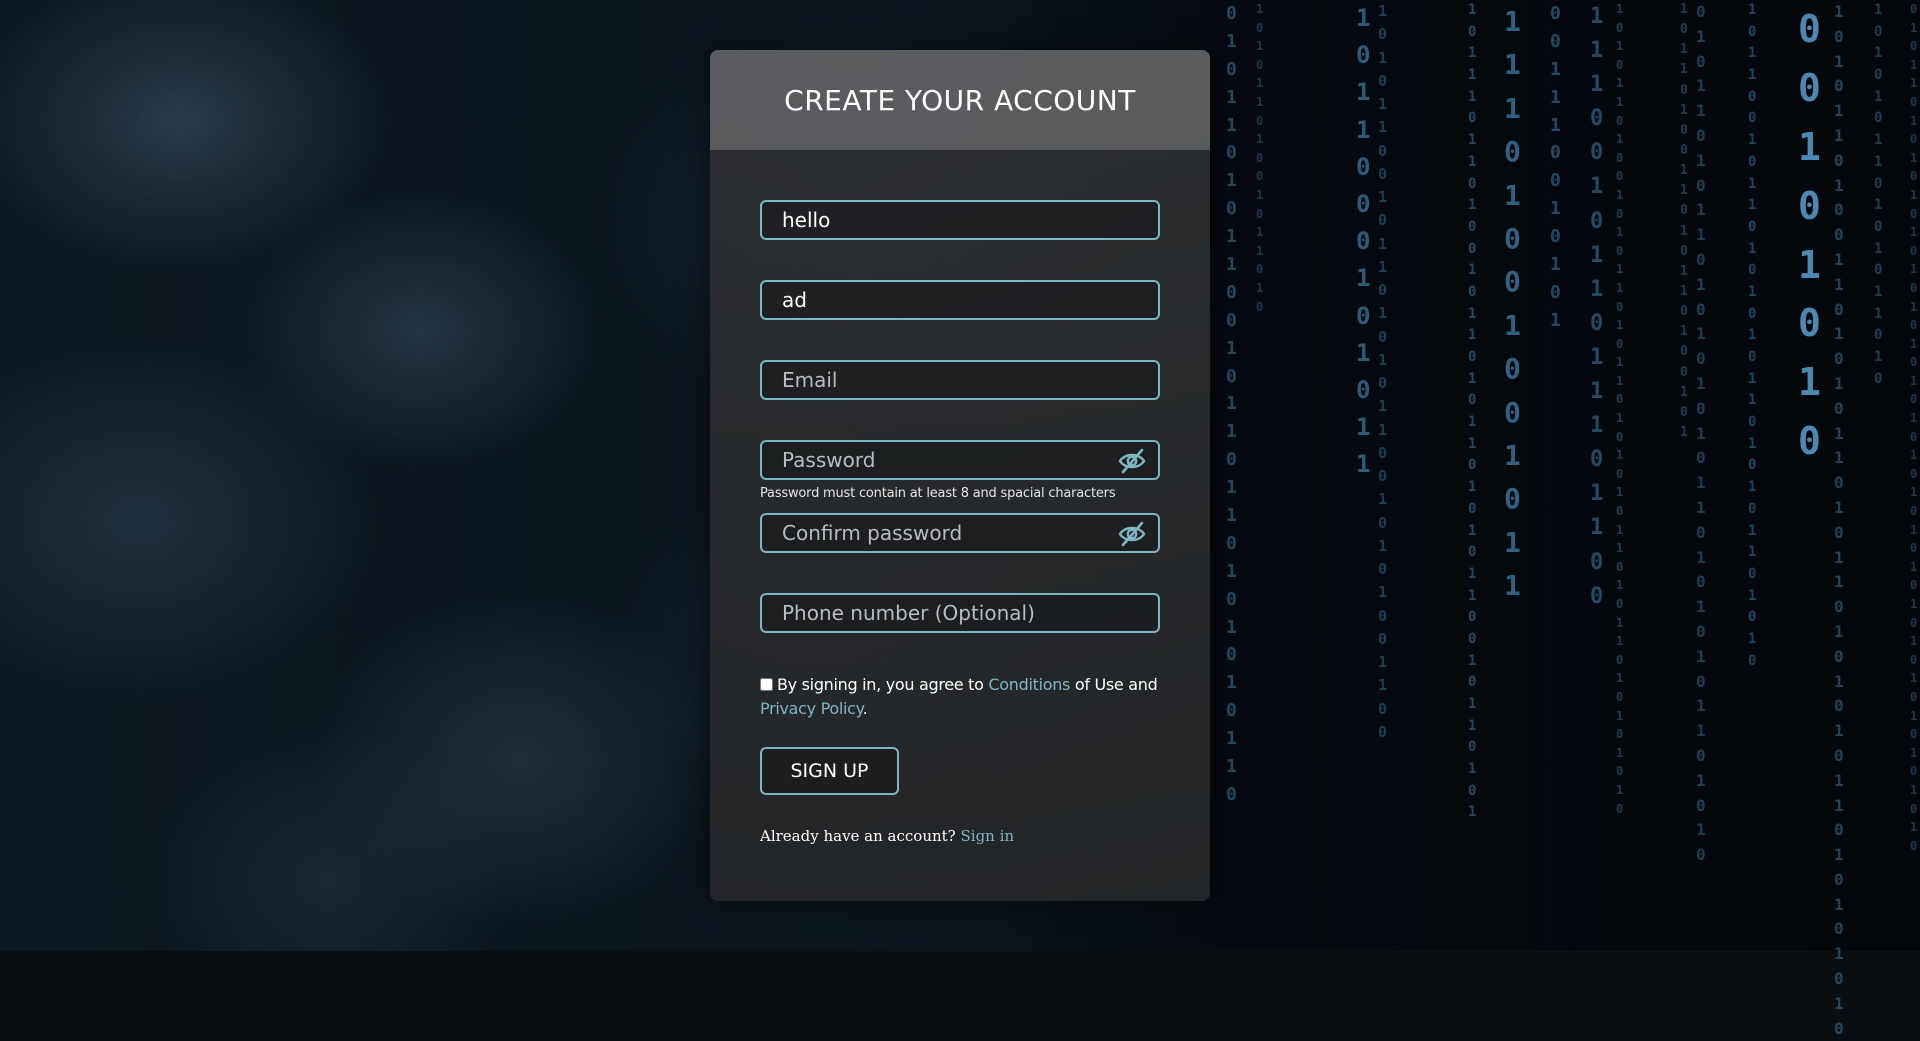 The height and width of the screenshot is (1041, 1920). Describe the element at coordinates (829, 771) in the screenshot. I see `signup-button: SIGN UP` at that location.